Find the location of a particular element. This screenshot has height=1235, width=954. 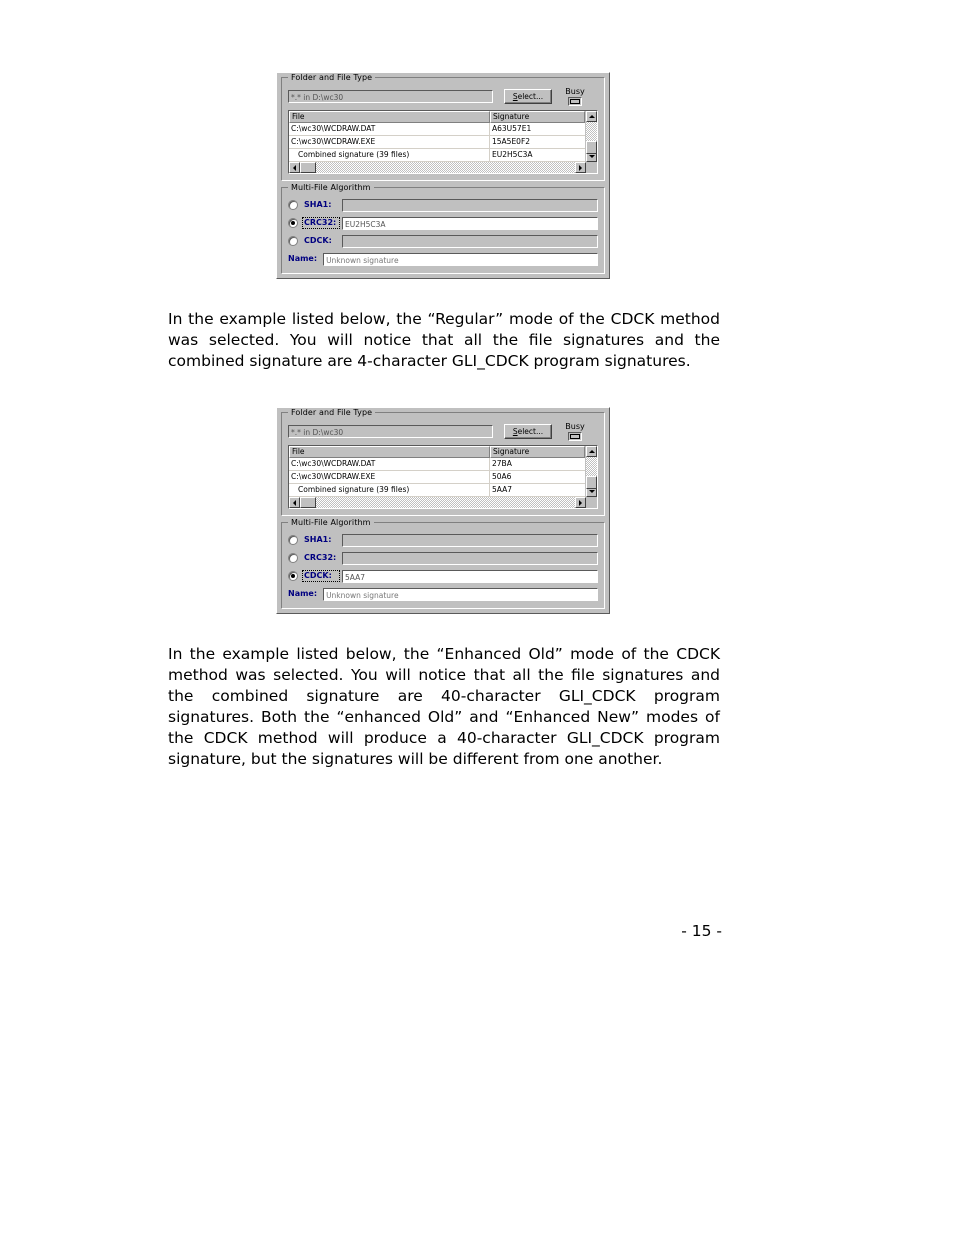

algorithm-option-cdck: CDCK: is located at coordinates (443, 241).